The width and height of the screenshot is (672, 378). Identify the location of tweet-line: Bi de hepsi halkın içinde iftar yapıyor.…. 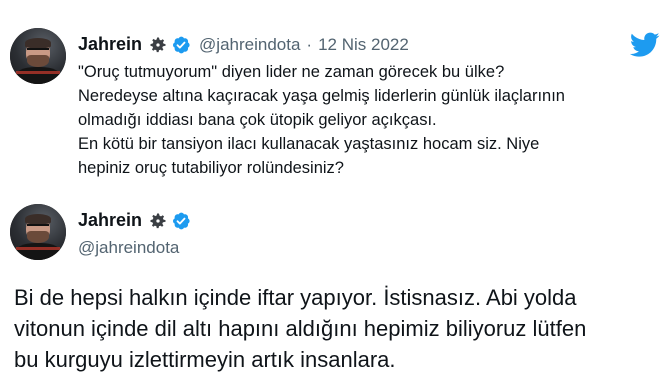
(295, 297).